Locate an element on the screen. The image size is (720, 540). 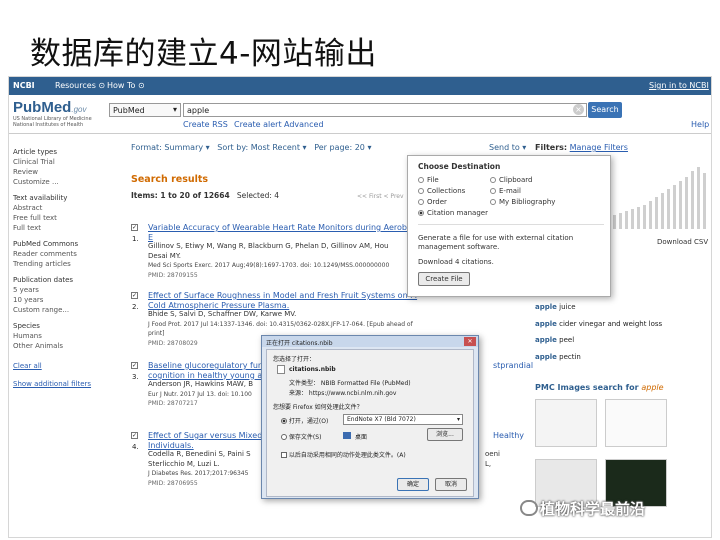
dialog-question: 您想要 Firefox 如何处理此文件？ is located at coordinates (318, 407).